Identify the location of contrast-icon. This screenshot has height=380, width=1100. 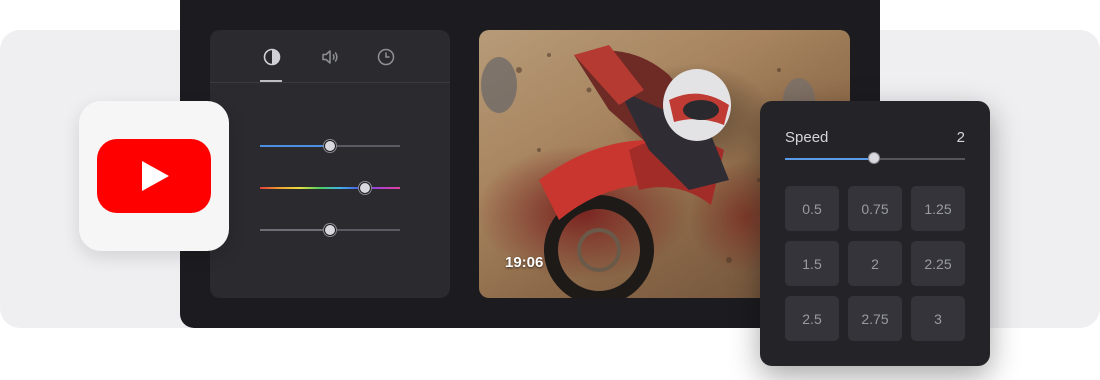
(272, 57).